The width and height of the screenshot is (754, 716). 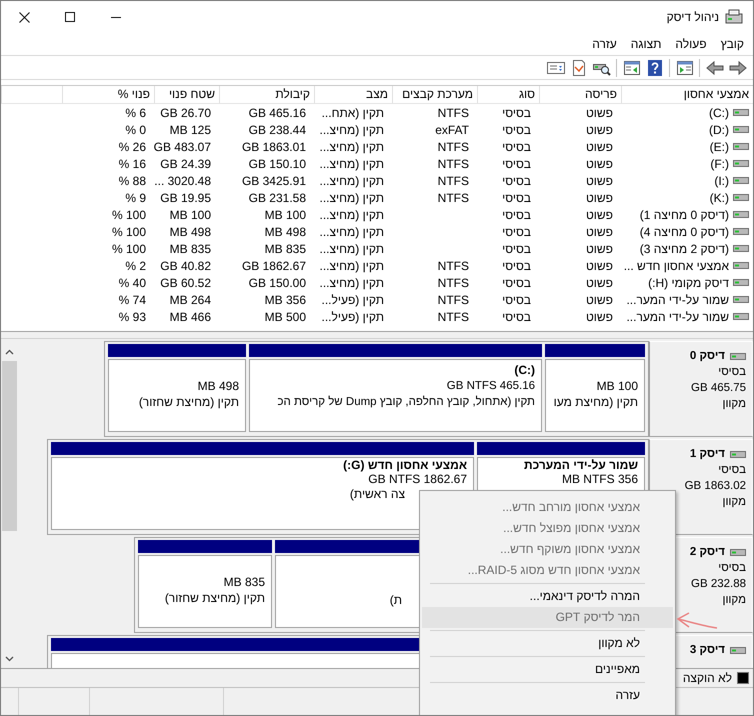 I want to click on table-cell: (דיסק 0 מחיצה 4), so click(x=684, y=231).